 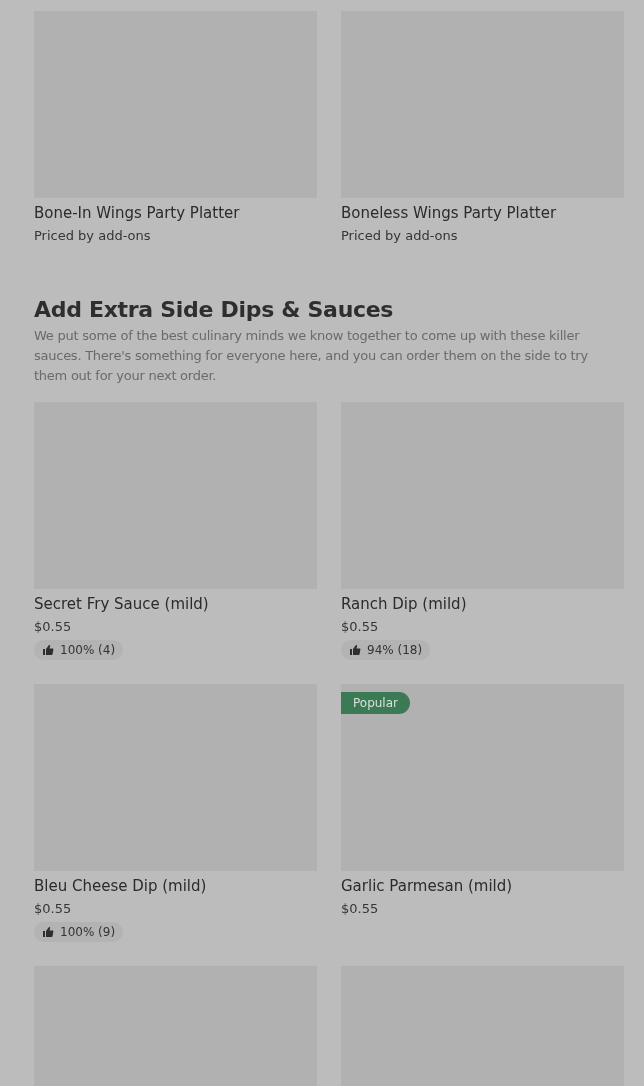 What do you see at coordinates (121, 604) in the screenshot?
I see `item-title: Secret Fry Sauce (mild)` at bounding box center [121, 604].